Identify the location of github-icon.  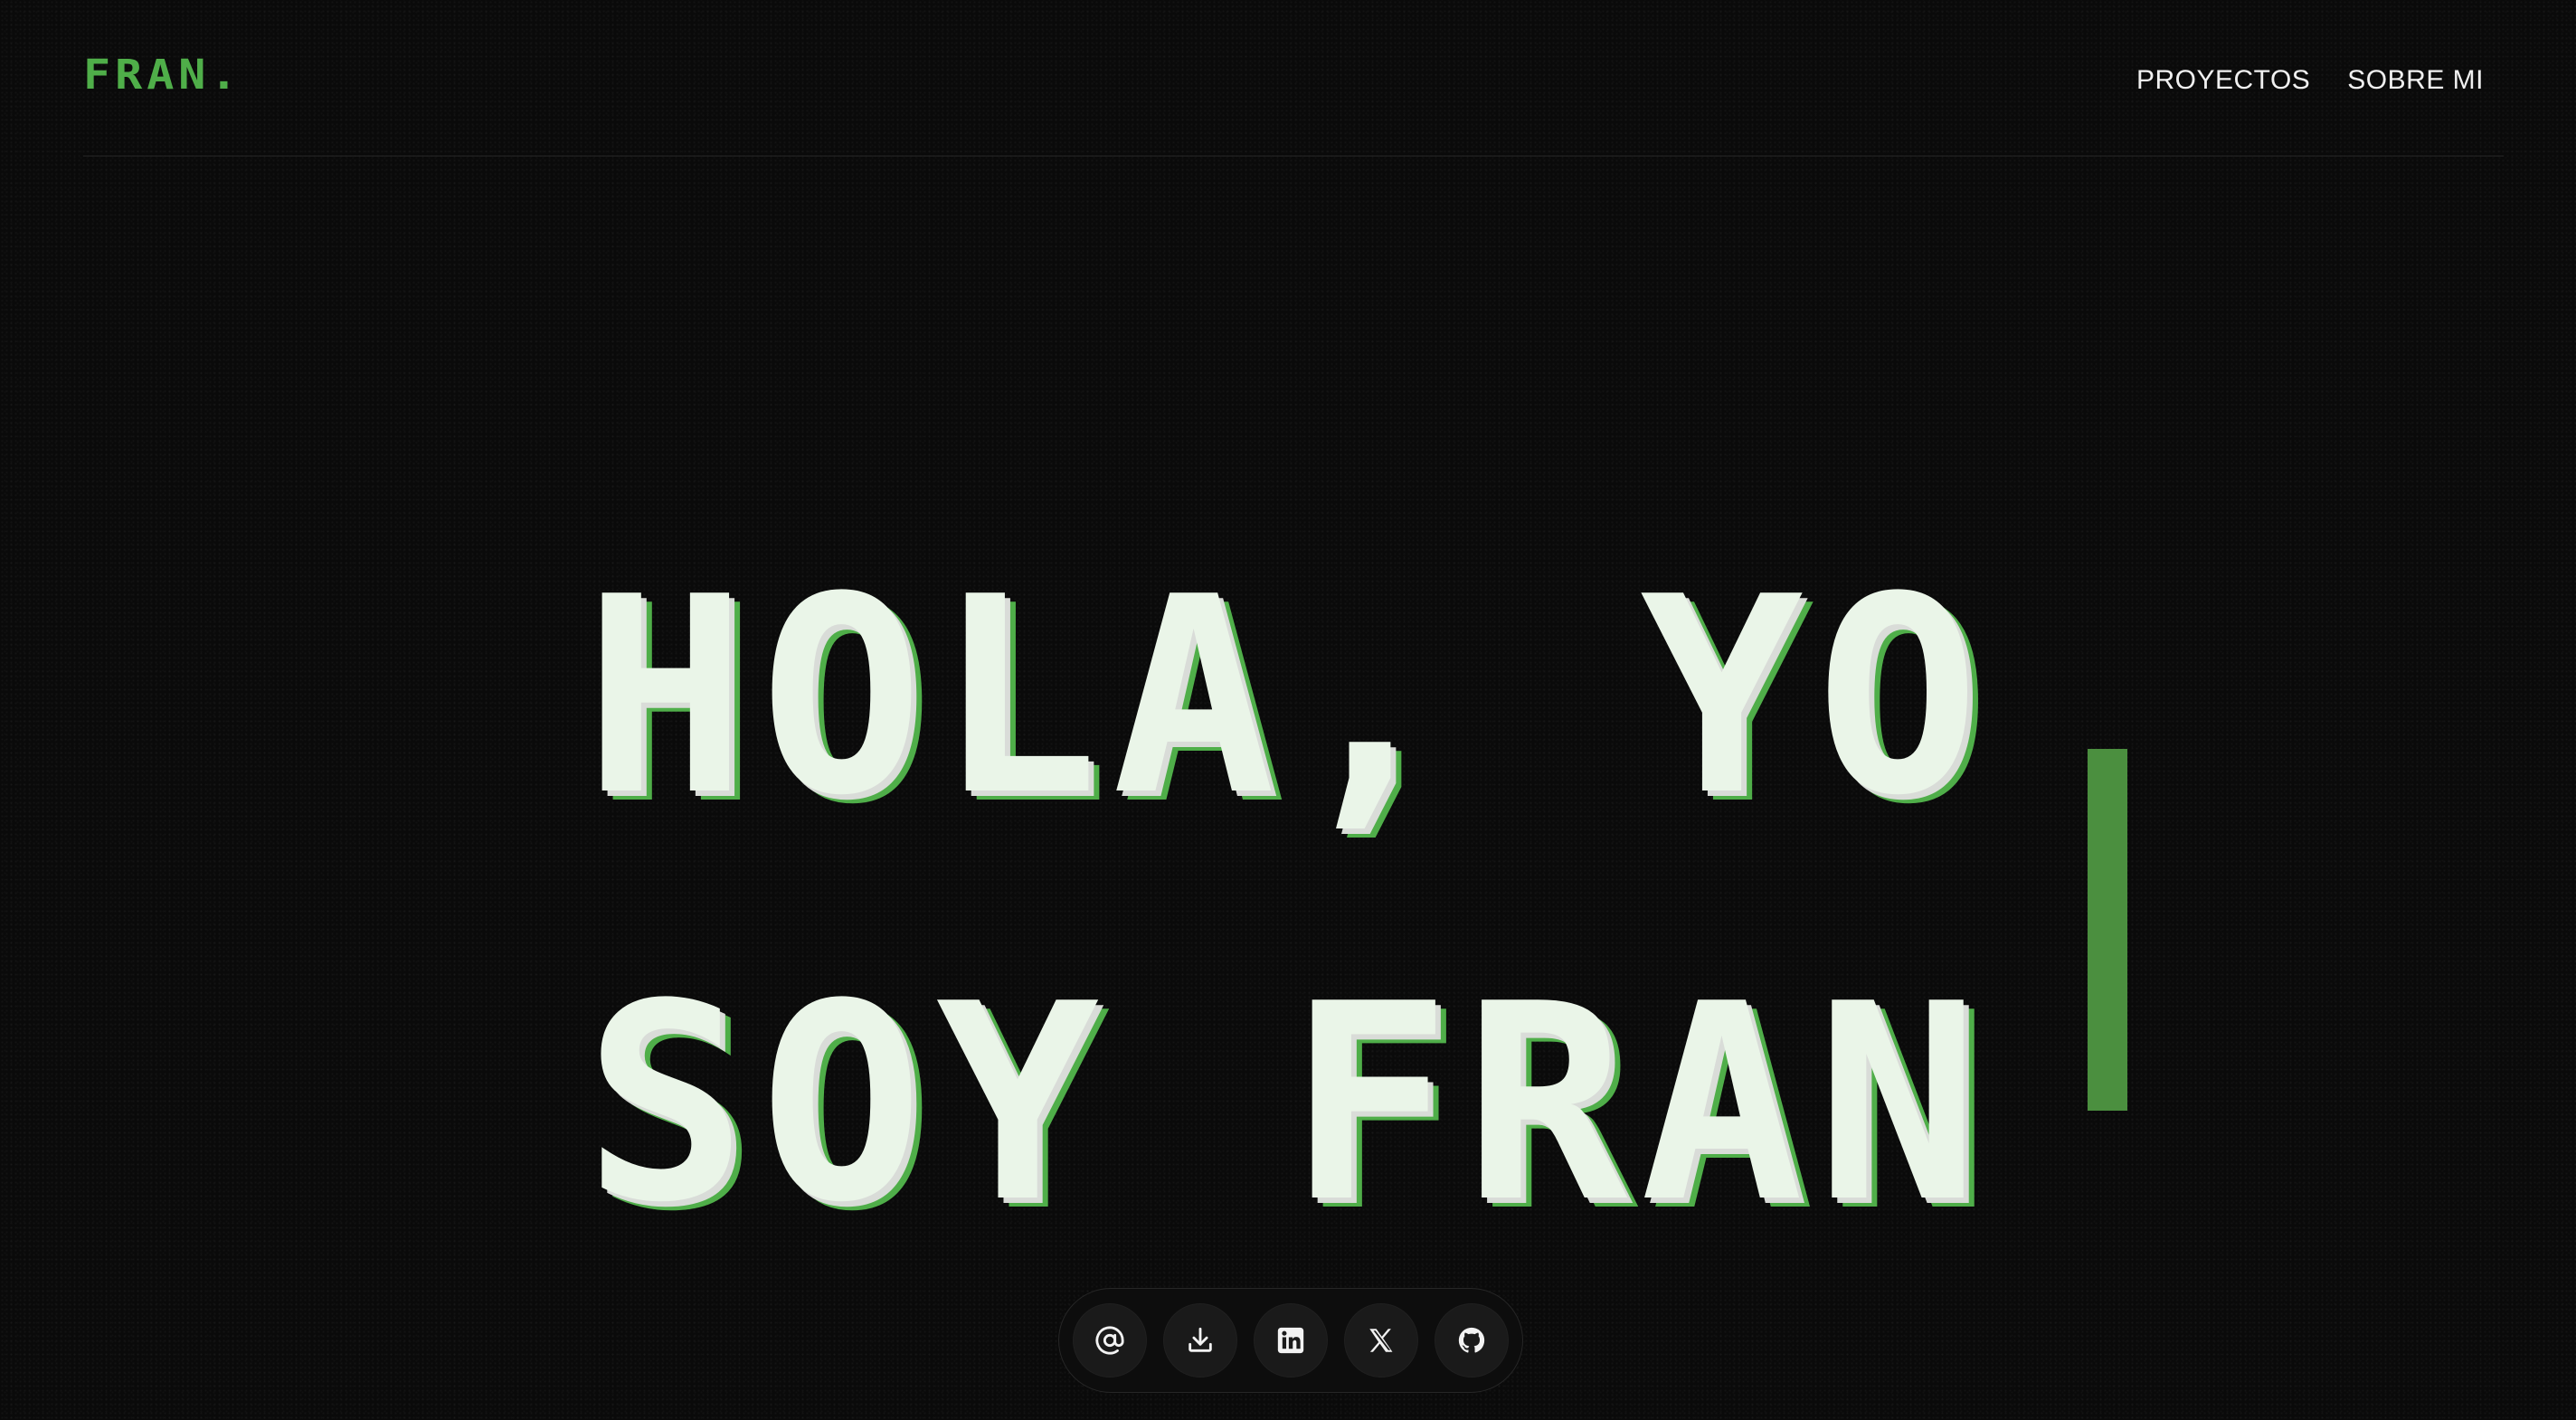
(1471, 1340).